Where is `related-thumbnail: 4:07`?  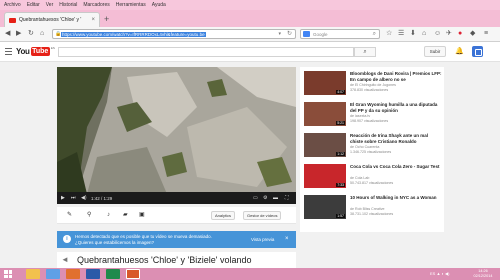 related-thumbnail: 4:07 is located at coordinates (325, 83).